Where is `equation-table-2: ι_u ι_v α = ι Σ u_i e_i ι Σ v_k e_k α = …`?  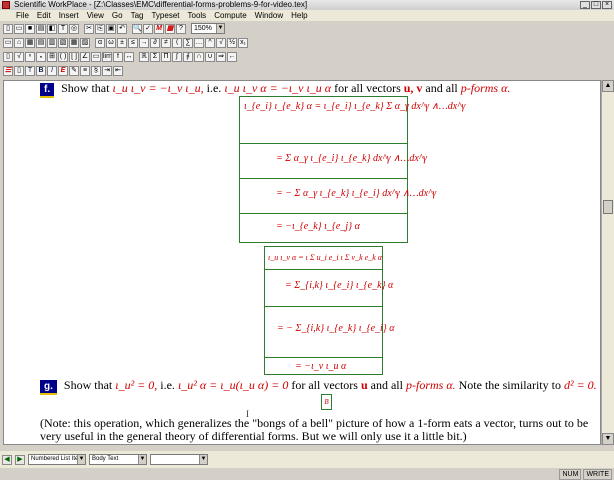 equation-table-2: ι_u ι_v α = ι Σ u_i e_i ι Σ v_k e_k α = … is located at coordinates (329, 310).